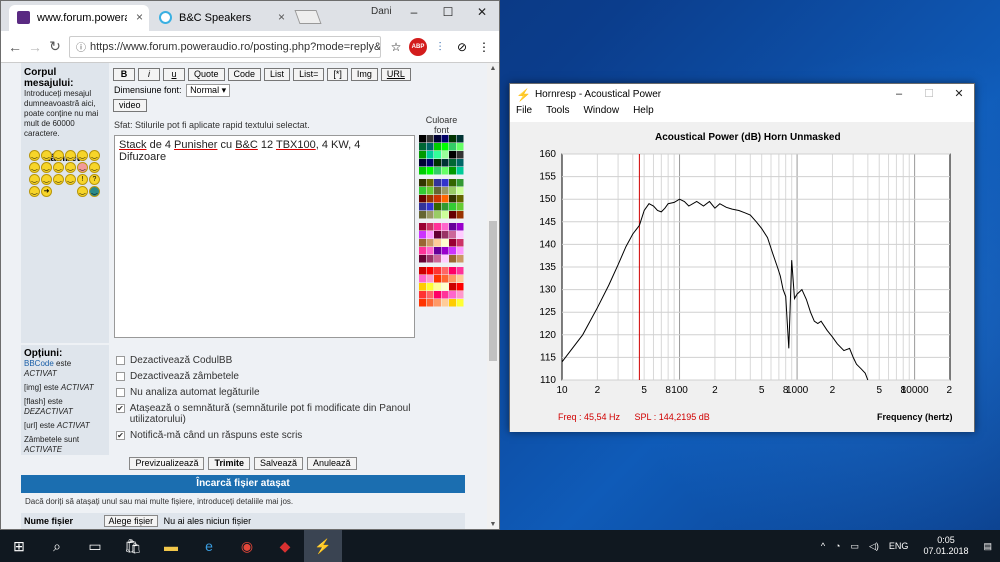 Image resolution: width=1000 pixels, height=562 pixels. I want to click on page-scrollbar: ▲ ▼, so click(493, 296).